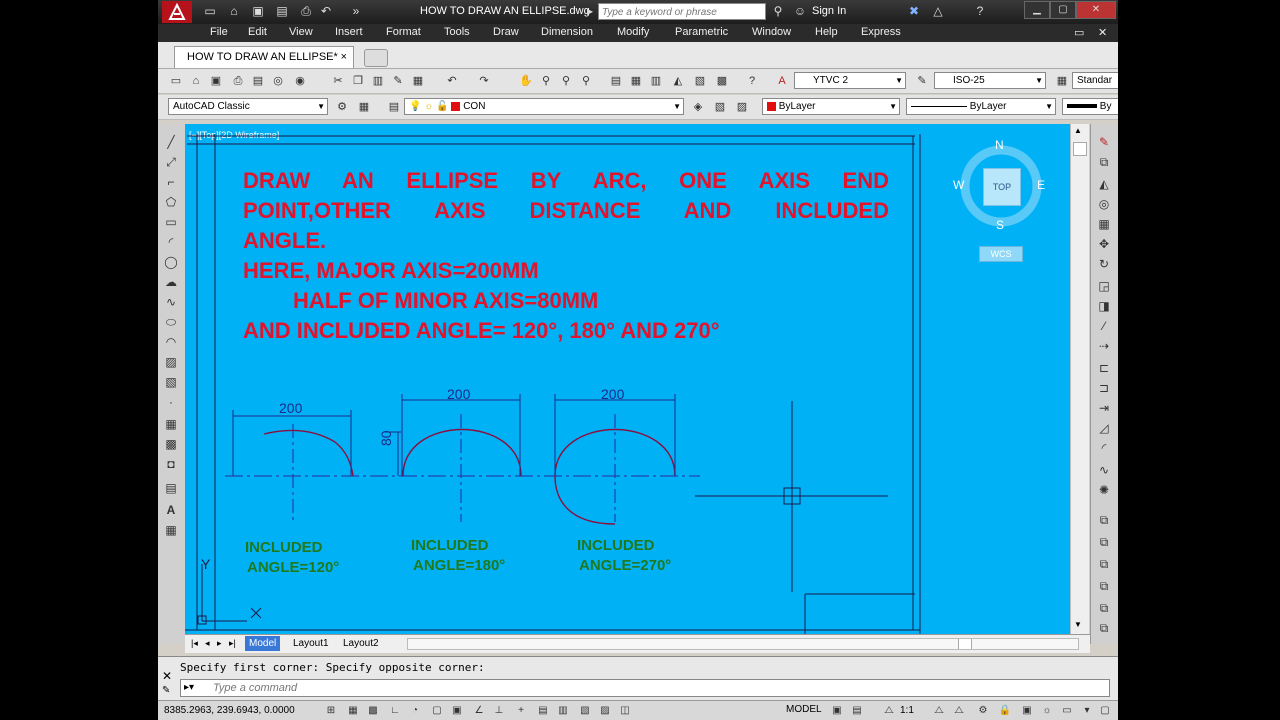  What do you see at coordinates (1000, 225) in the screenshot?
I see `viewcube-south: S` at bounding box center [1000, 225].